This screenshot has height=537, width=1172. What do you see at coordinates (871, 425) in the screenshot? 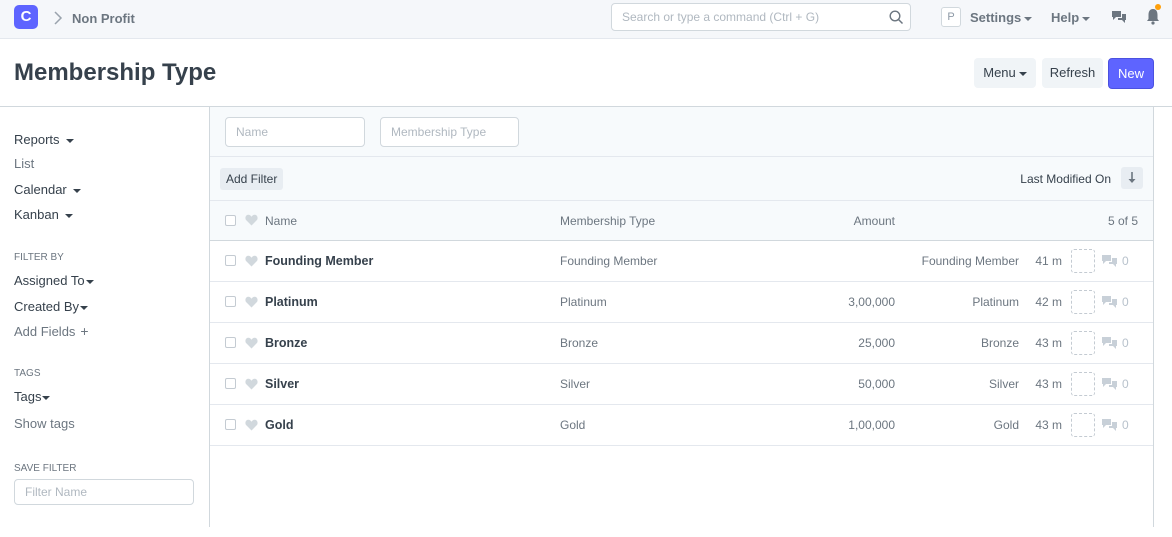
I see `row-amount: 1,00,000` at bounding box center [871, 425].